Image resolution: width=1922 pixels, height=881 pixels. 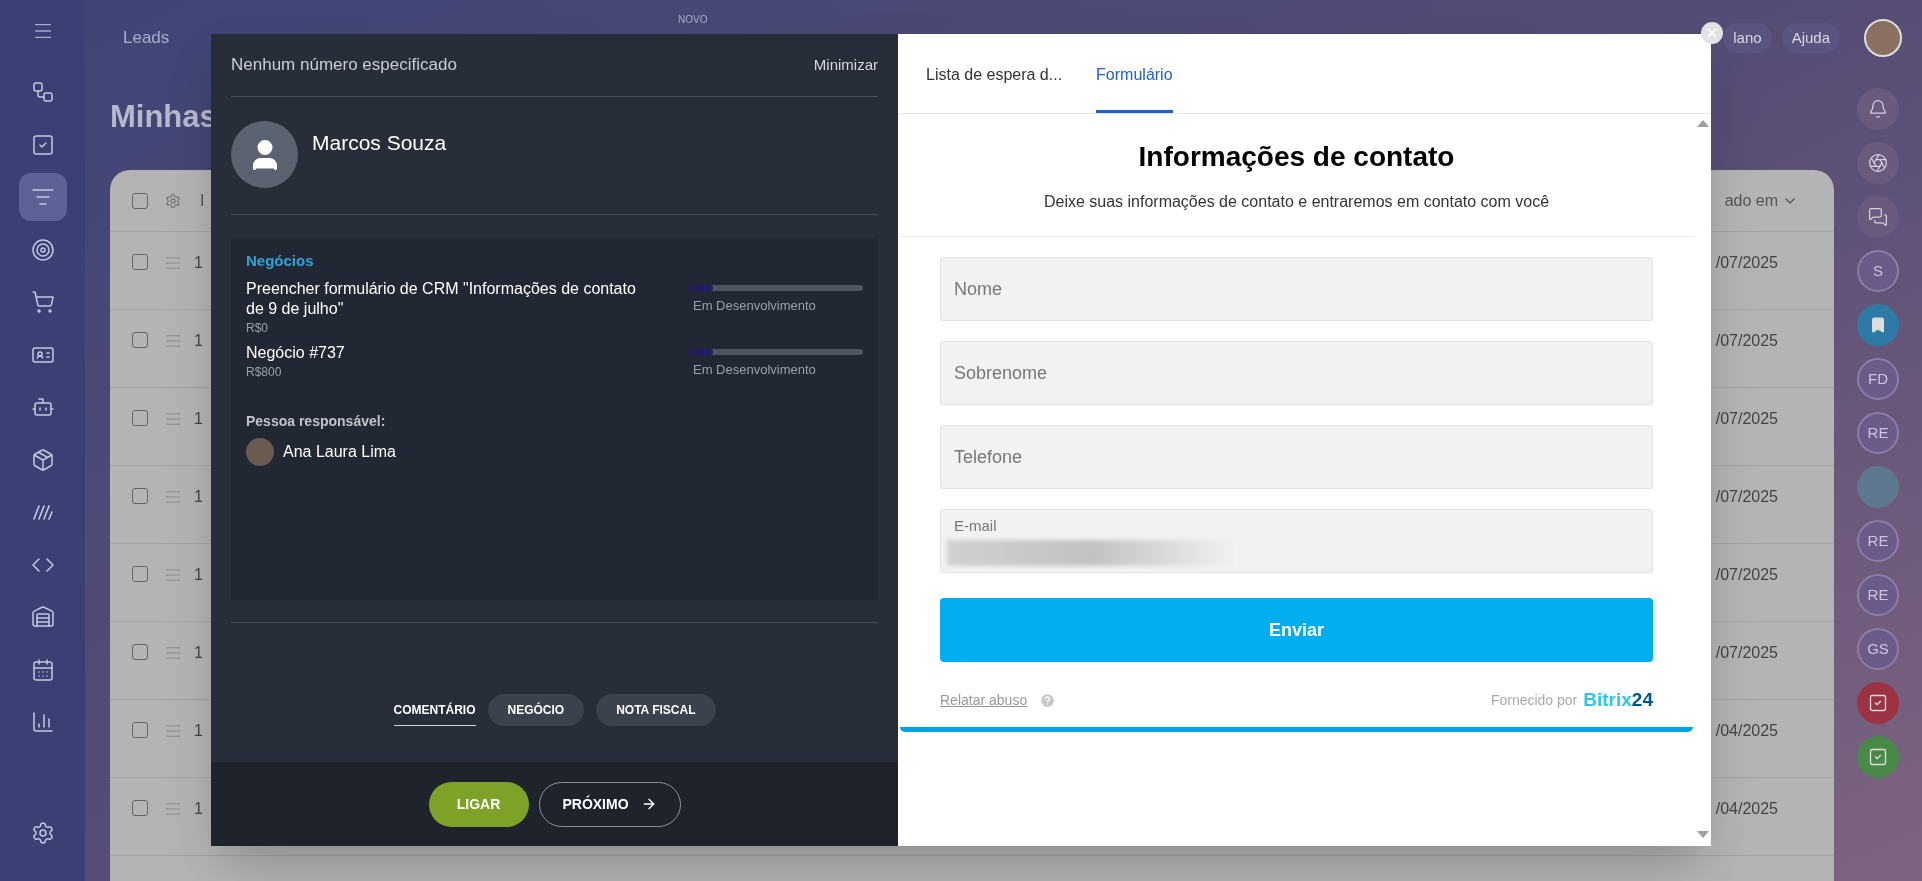 I want to click on person-name: Ana Laura Lima, so click(x=339, y=451).